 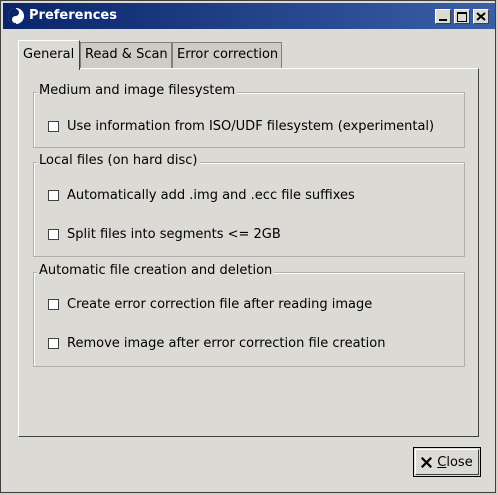 I want to click on tab-read-scan: Read & Scan, so click(x=126, y=55).